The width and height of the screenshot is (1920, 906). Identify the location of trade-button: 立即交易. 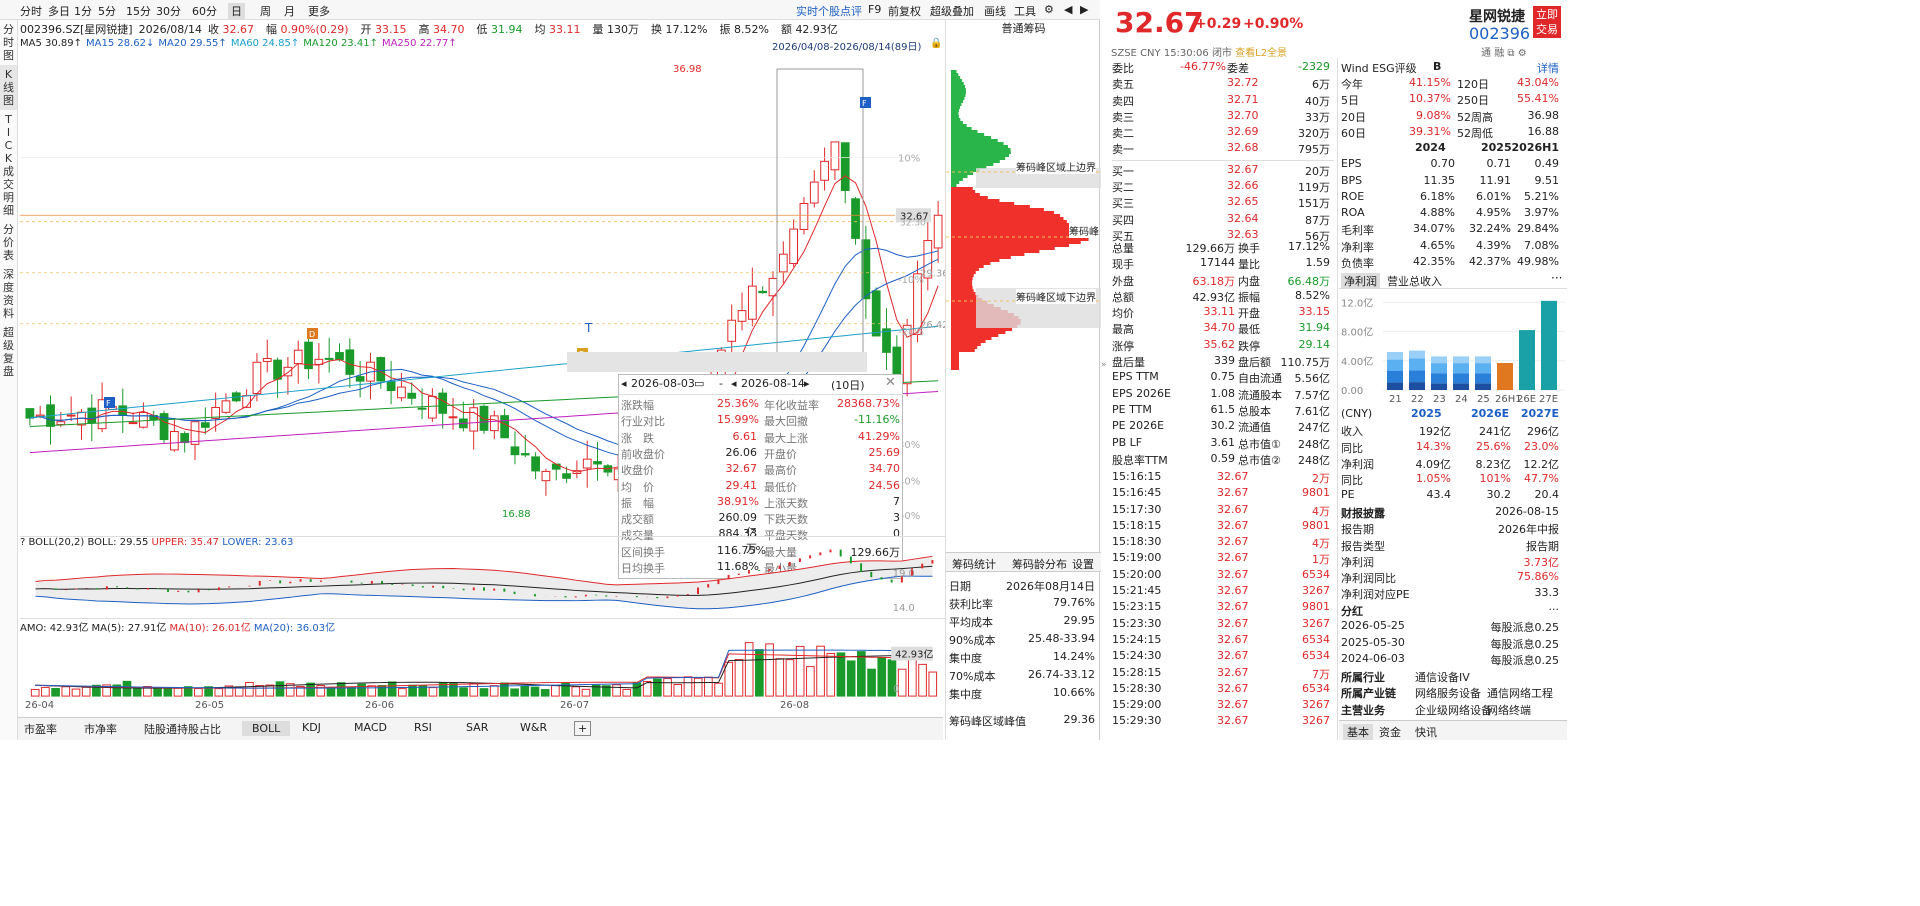
(1547, 22).